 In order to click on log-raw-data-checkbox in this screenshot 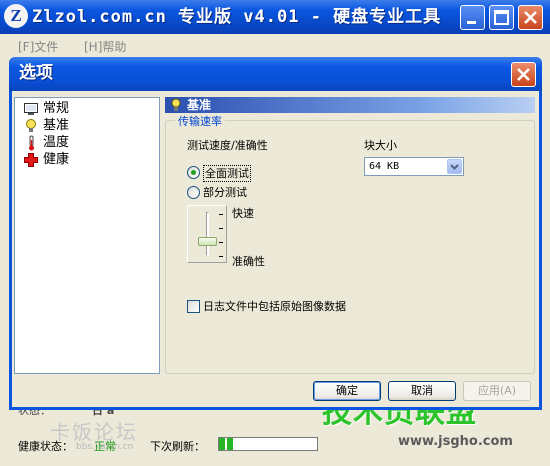, I will do `click(193, 306)`.